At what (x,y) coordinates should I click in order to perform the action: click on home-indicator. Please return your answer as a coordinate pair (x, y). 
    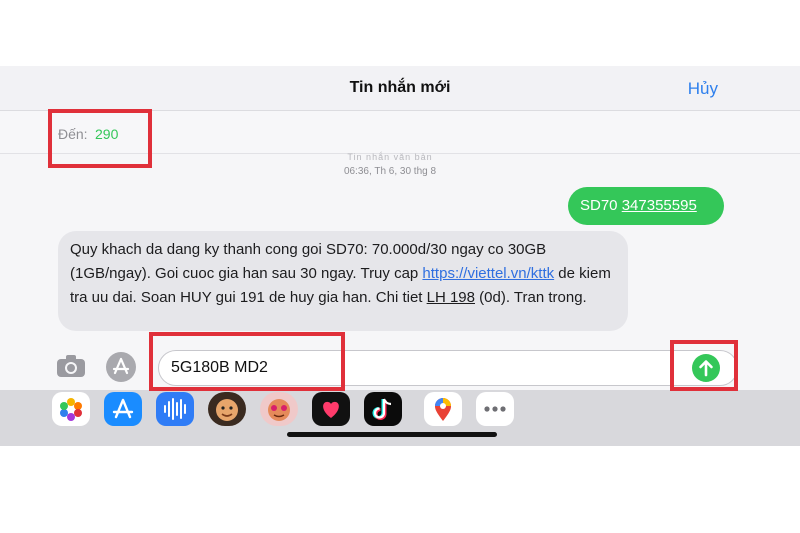
    Looking at the image, I should click on (392, 434).